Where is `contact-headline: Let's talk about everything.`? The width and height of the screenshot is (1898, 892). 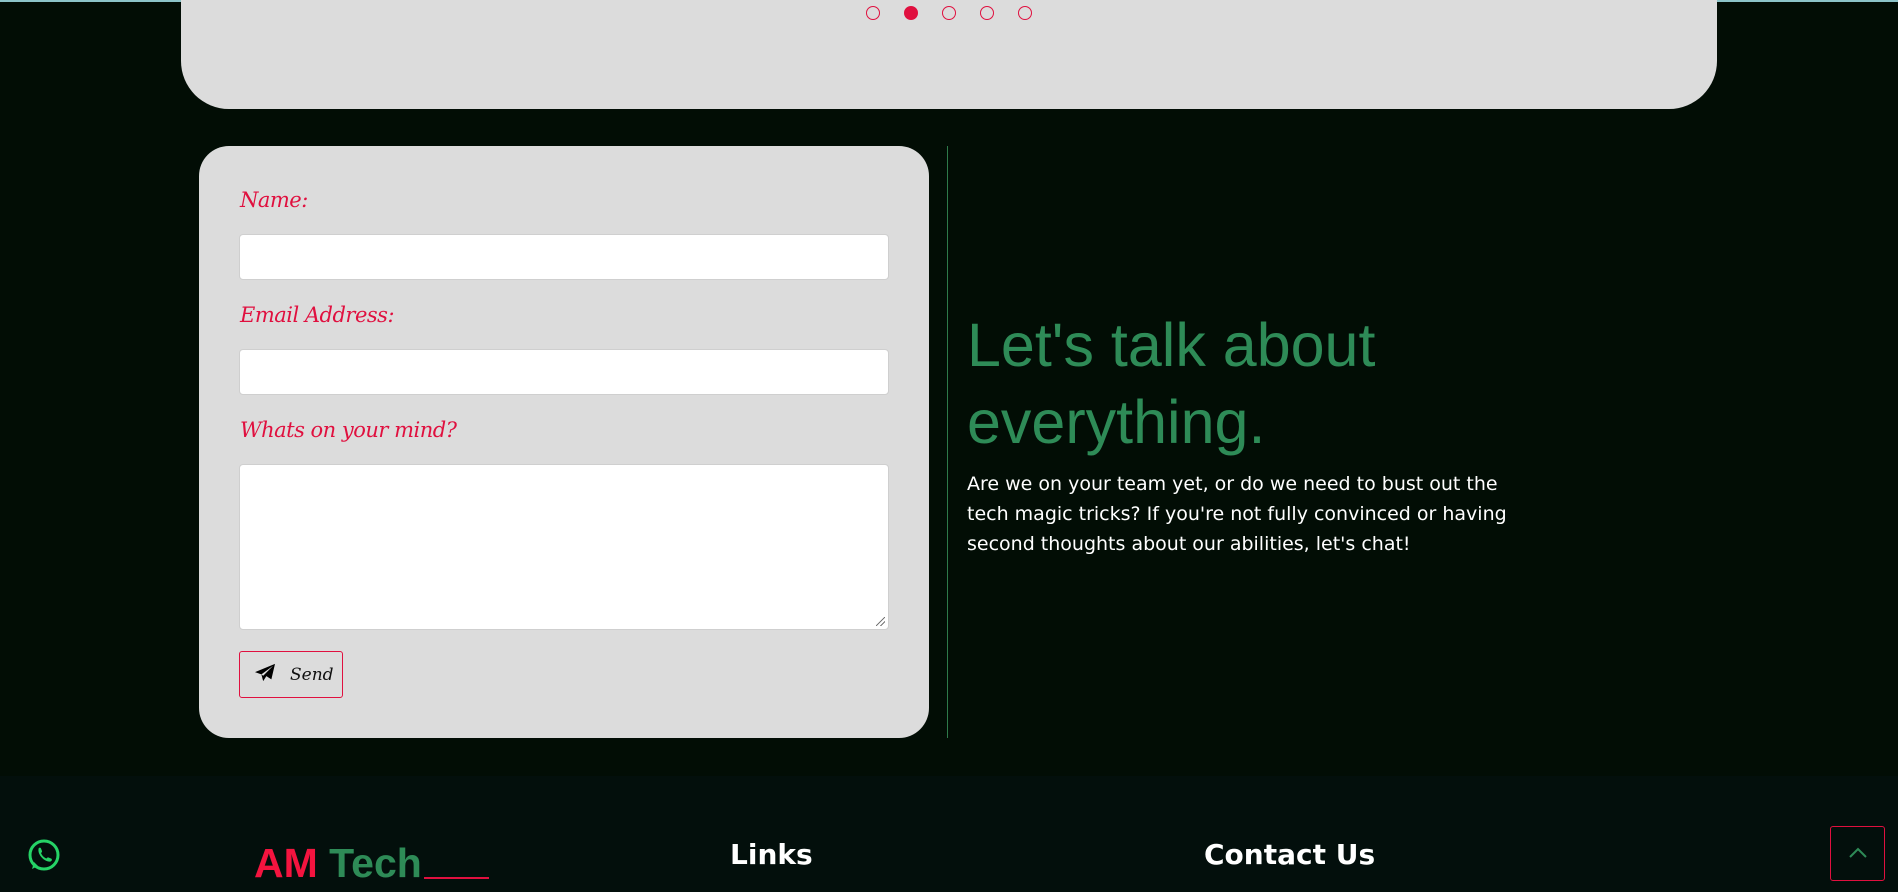
contact-headline: Let's talk about everything. is located at coordinates (1171, 383).